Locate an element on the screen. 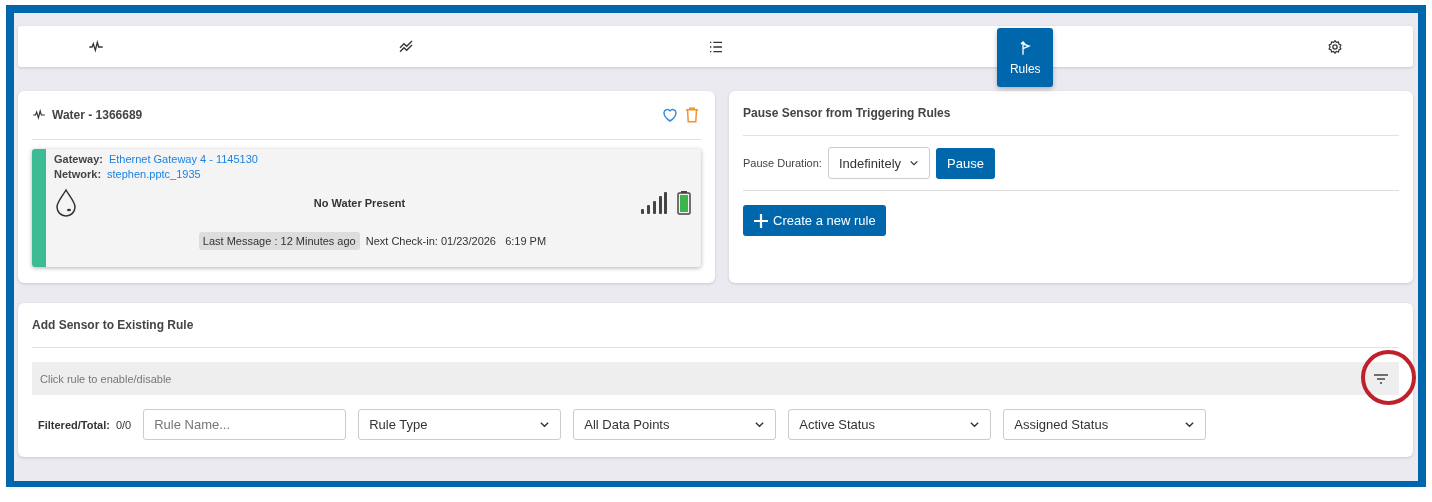 This screenshot has width=1432, height=502. filter-dropdown: All Data Points is located at coordinates (675, 424).